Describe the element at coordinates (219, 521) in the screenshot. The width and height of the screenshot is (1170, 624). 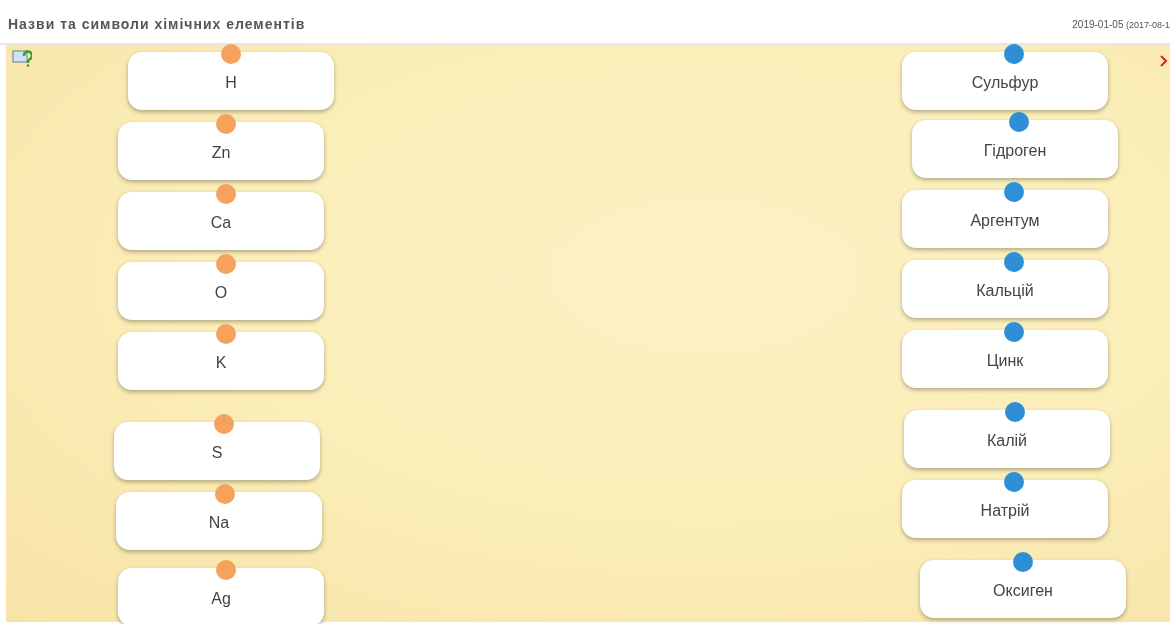
I see `symbol-card: Na` at that location.